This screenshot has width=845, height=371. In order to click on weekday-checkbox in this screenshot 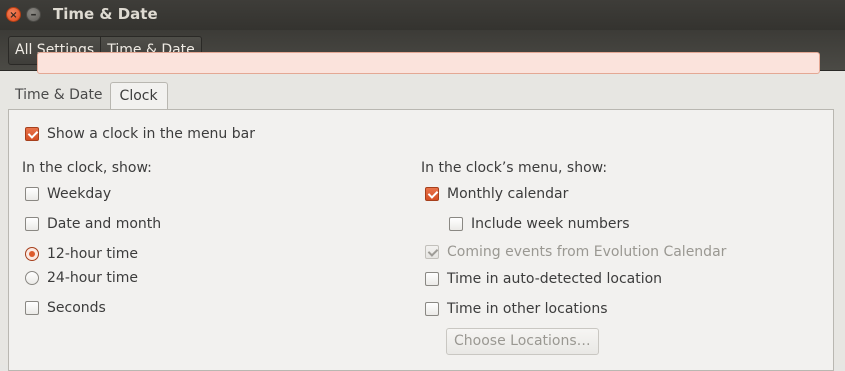, I will do `click(32, 194)`.